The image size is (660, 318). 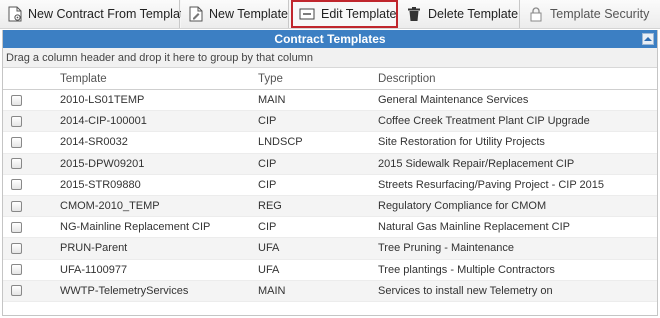 What do you see at coordinates (110, 206) in the screenshot?
I see `template-cell: CMOM-2010_TEMP` at bounding box center [110, 206].